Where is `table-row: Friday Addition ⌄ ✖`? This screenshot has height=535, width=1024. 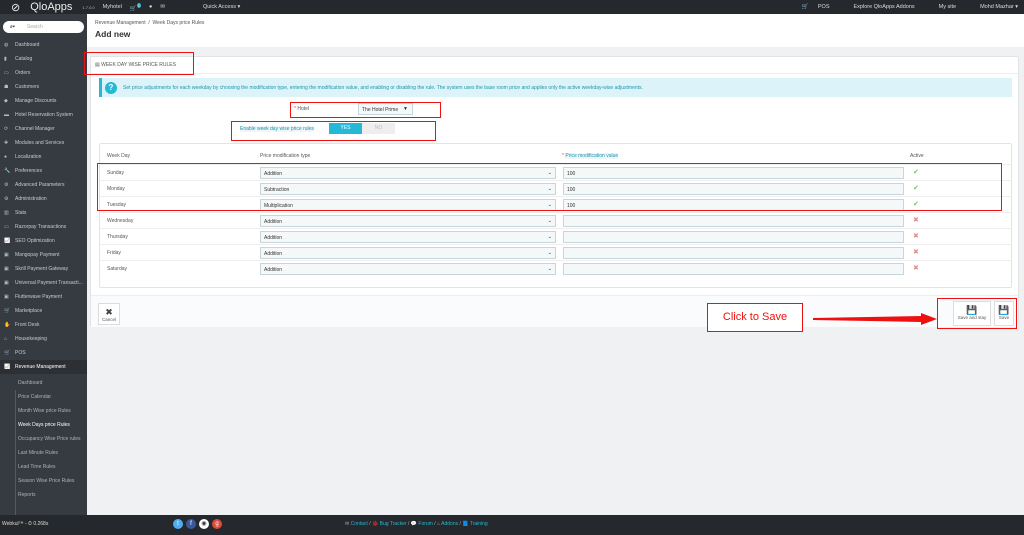 table-row: Friday Addition ⌄ ✖ is located at coordinates (555, 252).